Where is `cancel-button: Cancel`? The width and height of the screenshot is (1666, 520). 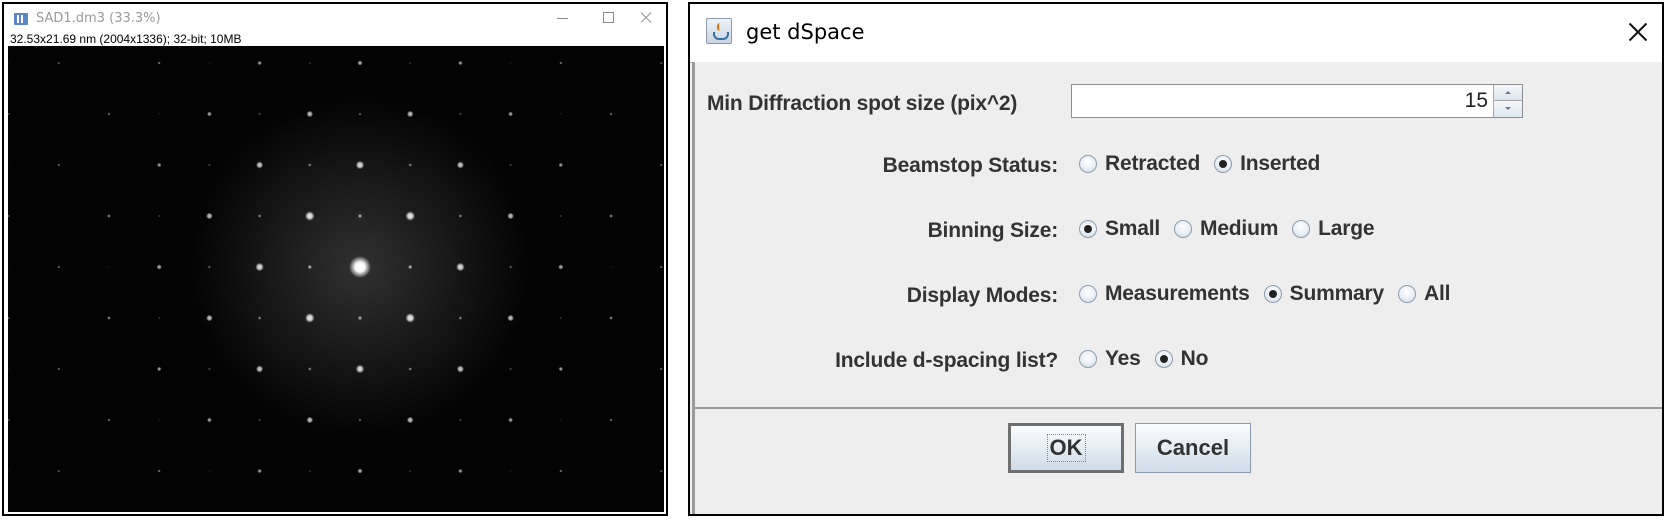 cancel-button: Cancel is located at coordinates (1193, 448).